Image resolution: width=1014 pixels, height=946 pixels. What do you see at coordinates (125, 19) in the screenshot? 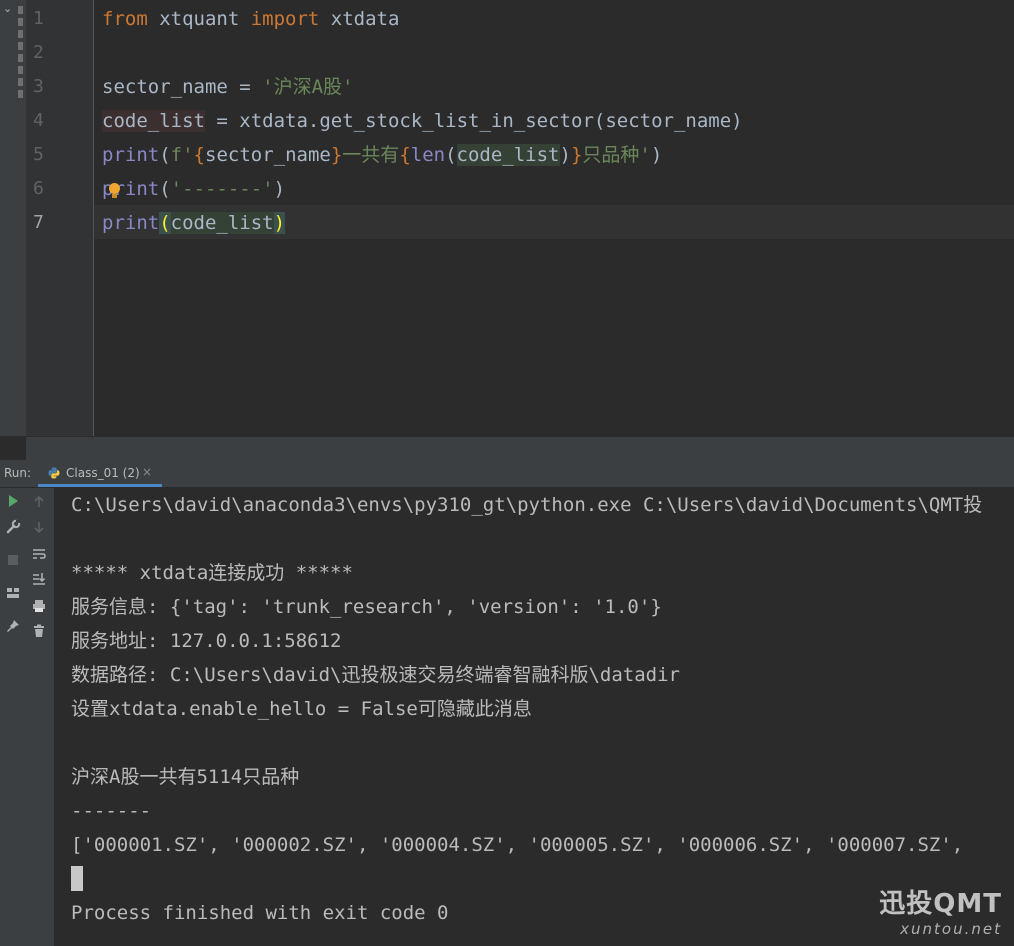
I see `keyword: from` at bounding box center [125, 19].